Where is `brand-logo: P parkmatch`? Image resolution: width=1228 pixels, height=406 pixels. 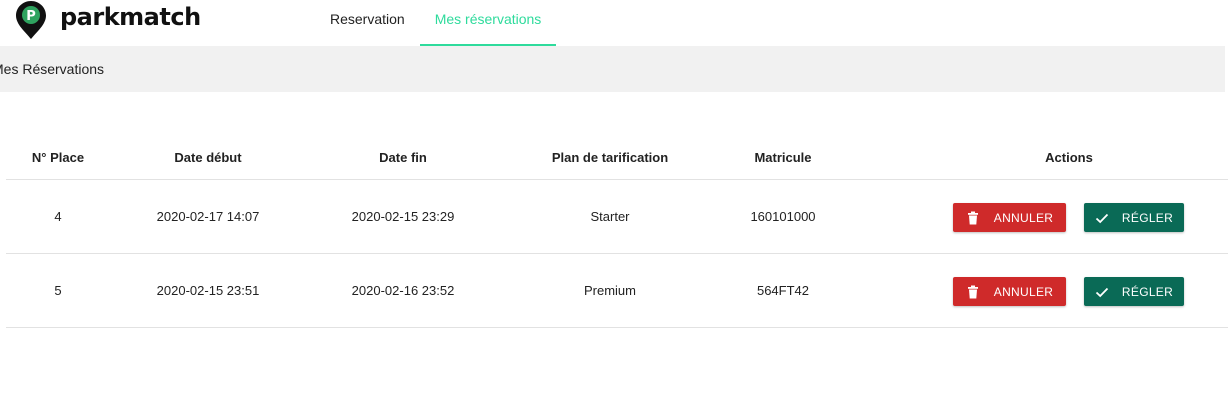 brand-logo: P parkmatch is located at coordinates (108, 20).